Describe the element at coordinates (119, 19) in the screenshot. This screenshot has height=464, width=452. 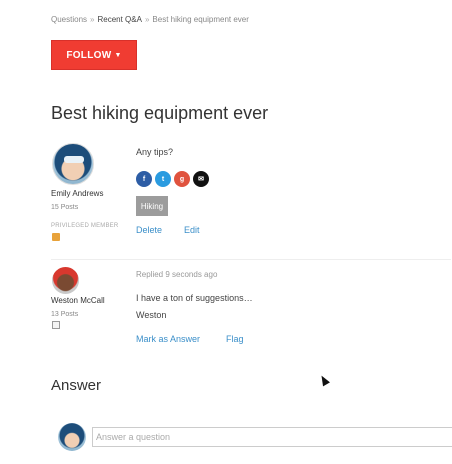
I see `breadcrumb-recent-qa: Recent Q&A` at that location.